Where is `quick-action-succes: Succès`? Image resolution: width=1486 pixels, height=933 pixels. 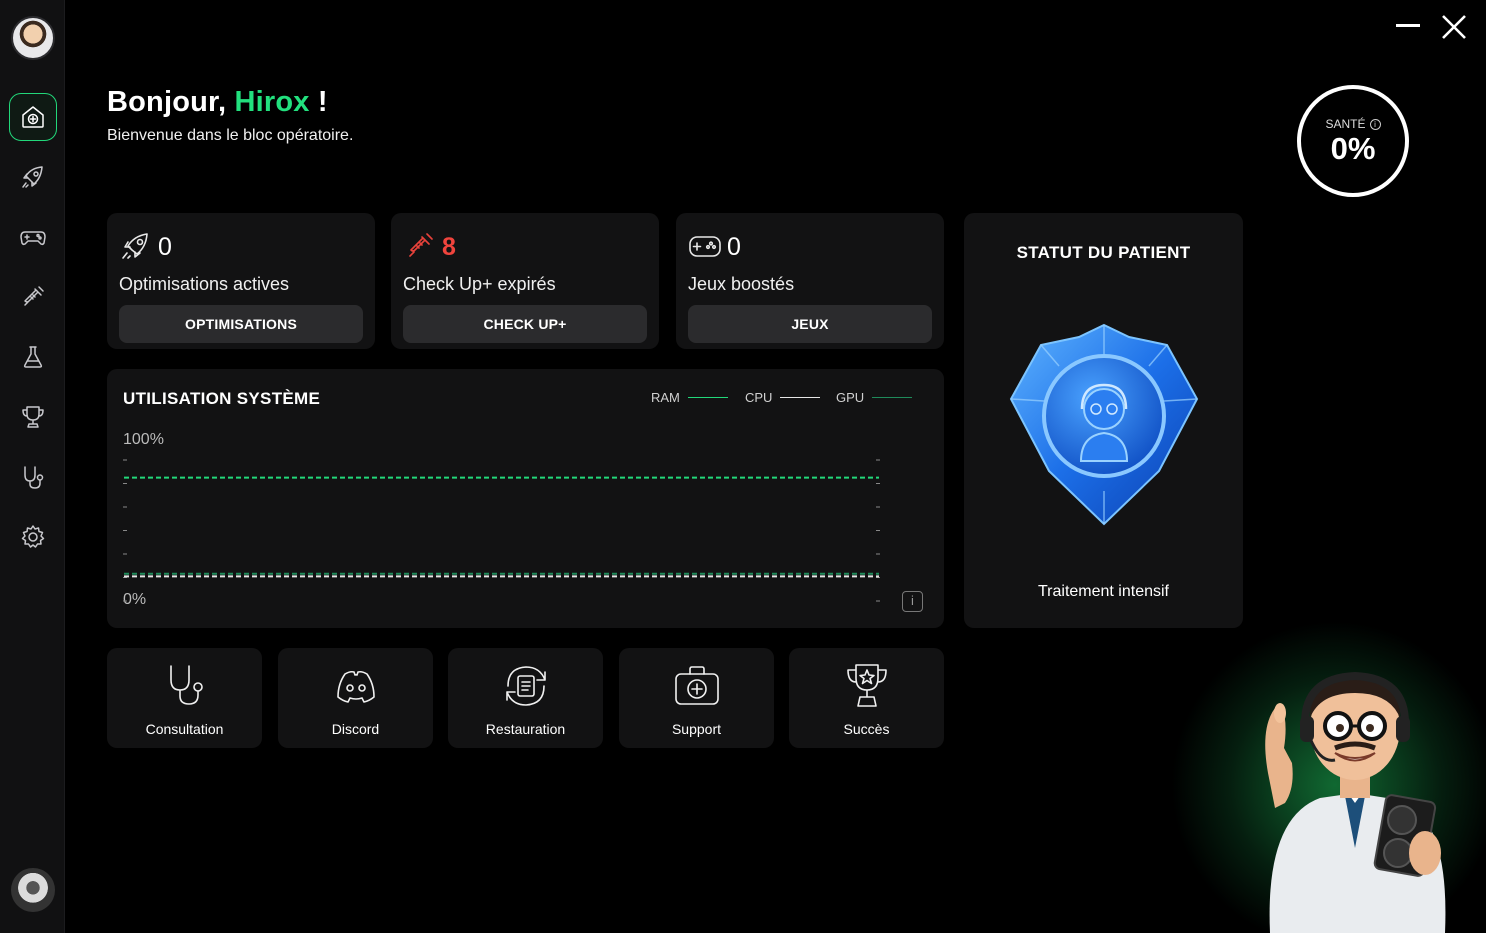
quick-action-succes: Succès is located at coordinates (866, 698).